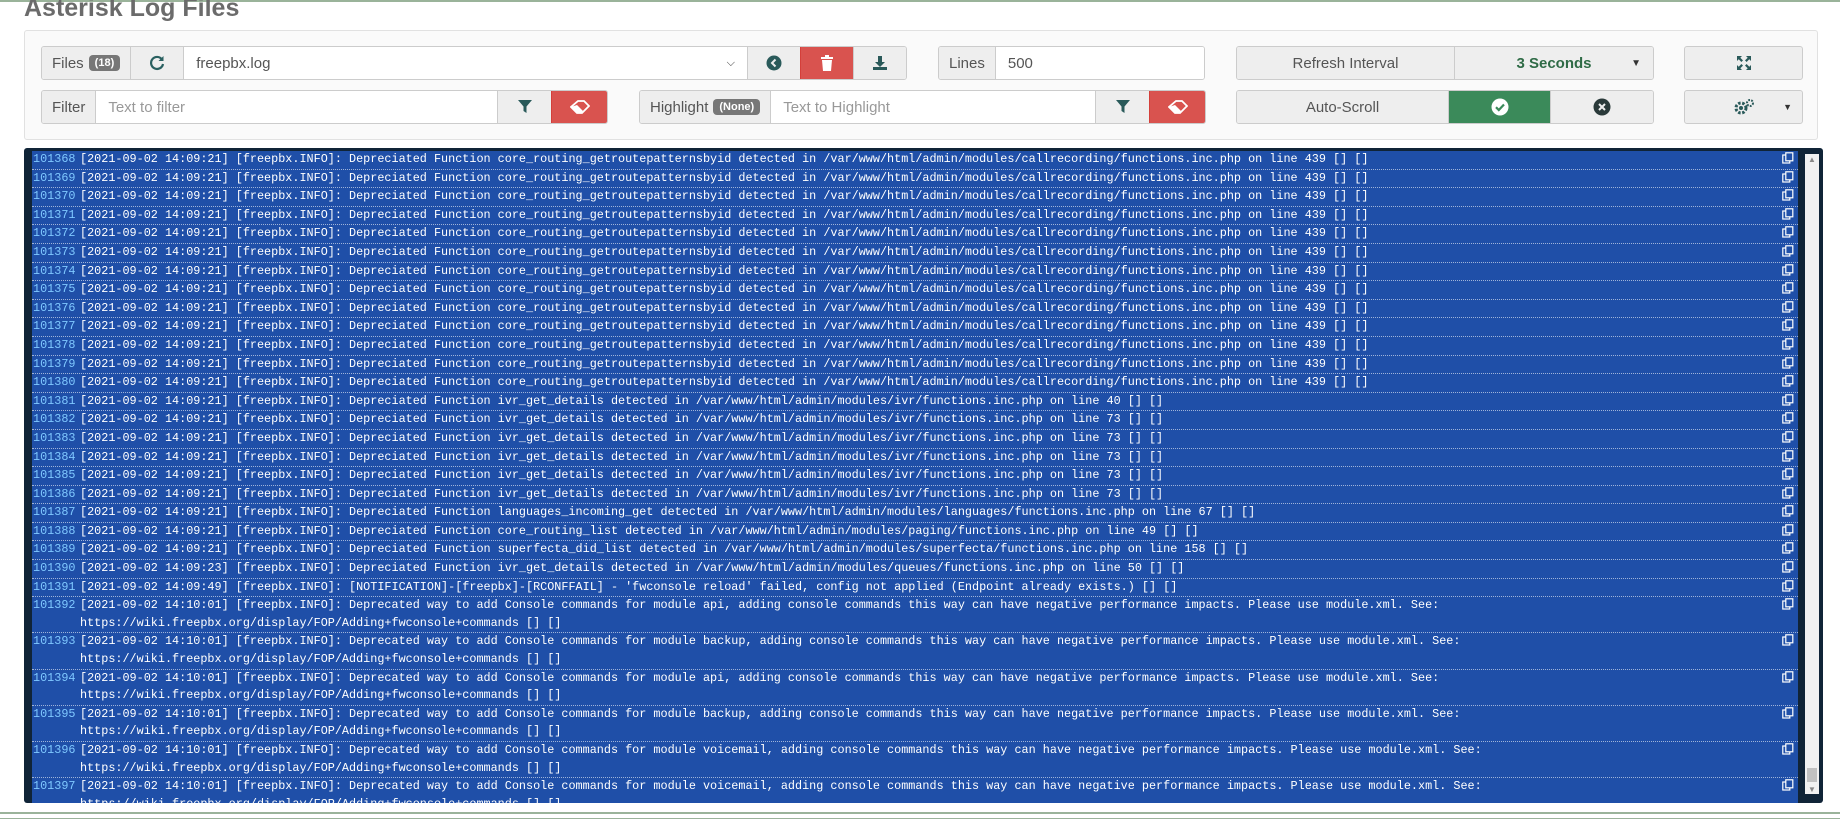 This screenshot has width=1840, height=824. What do you see at coordinates (773, 63) in the screenshot?
I see `previous-button` at bounding box center [773, 63].